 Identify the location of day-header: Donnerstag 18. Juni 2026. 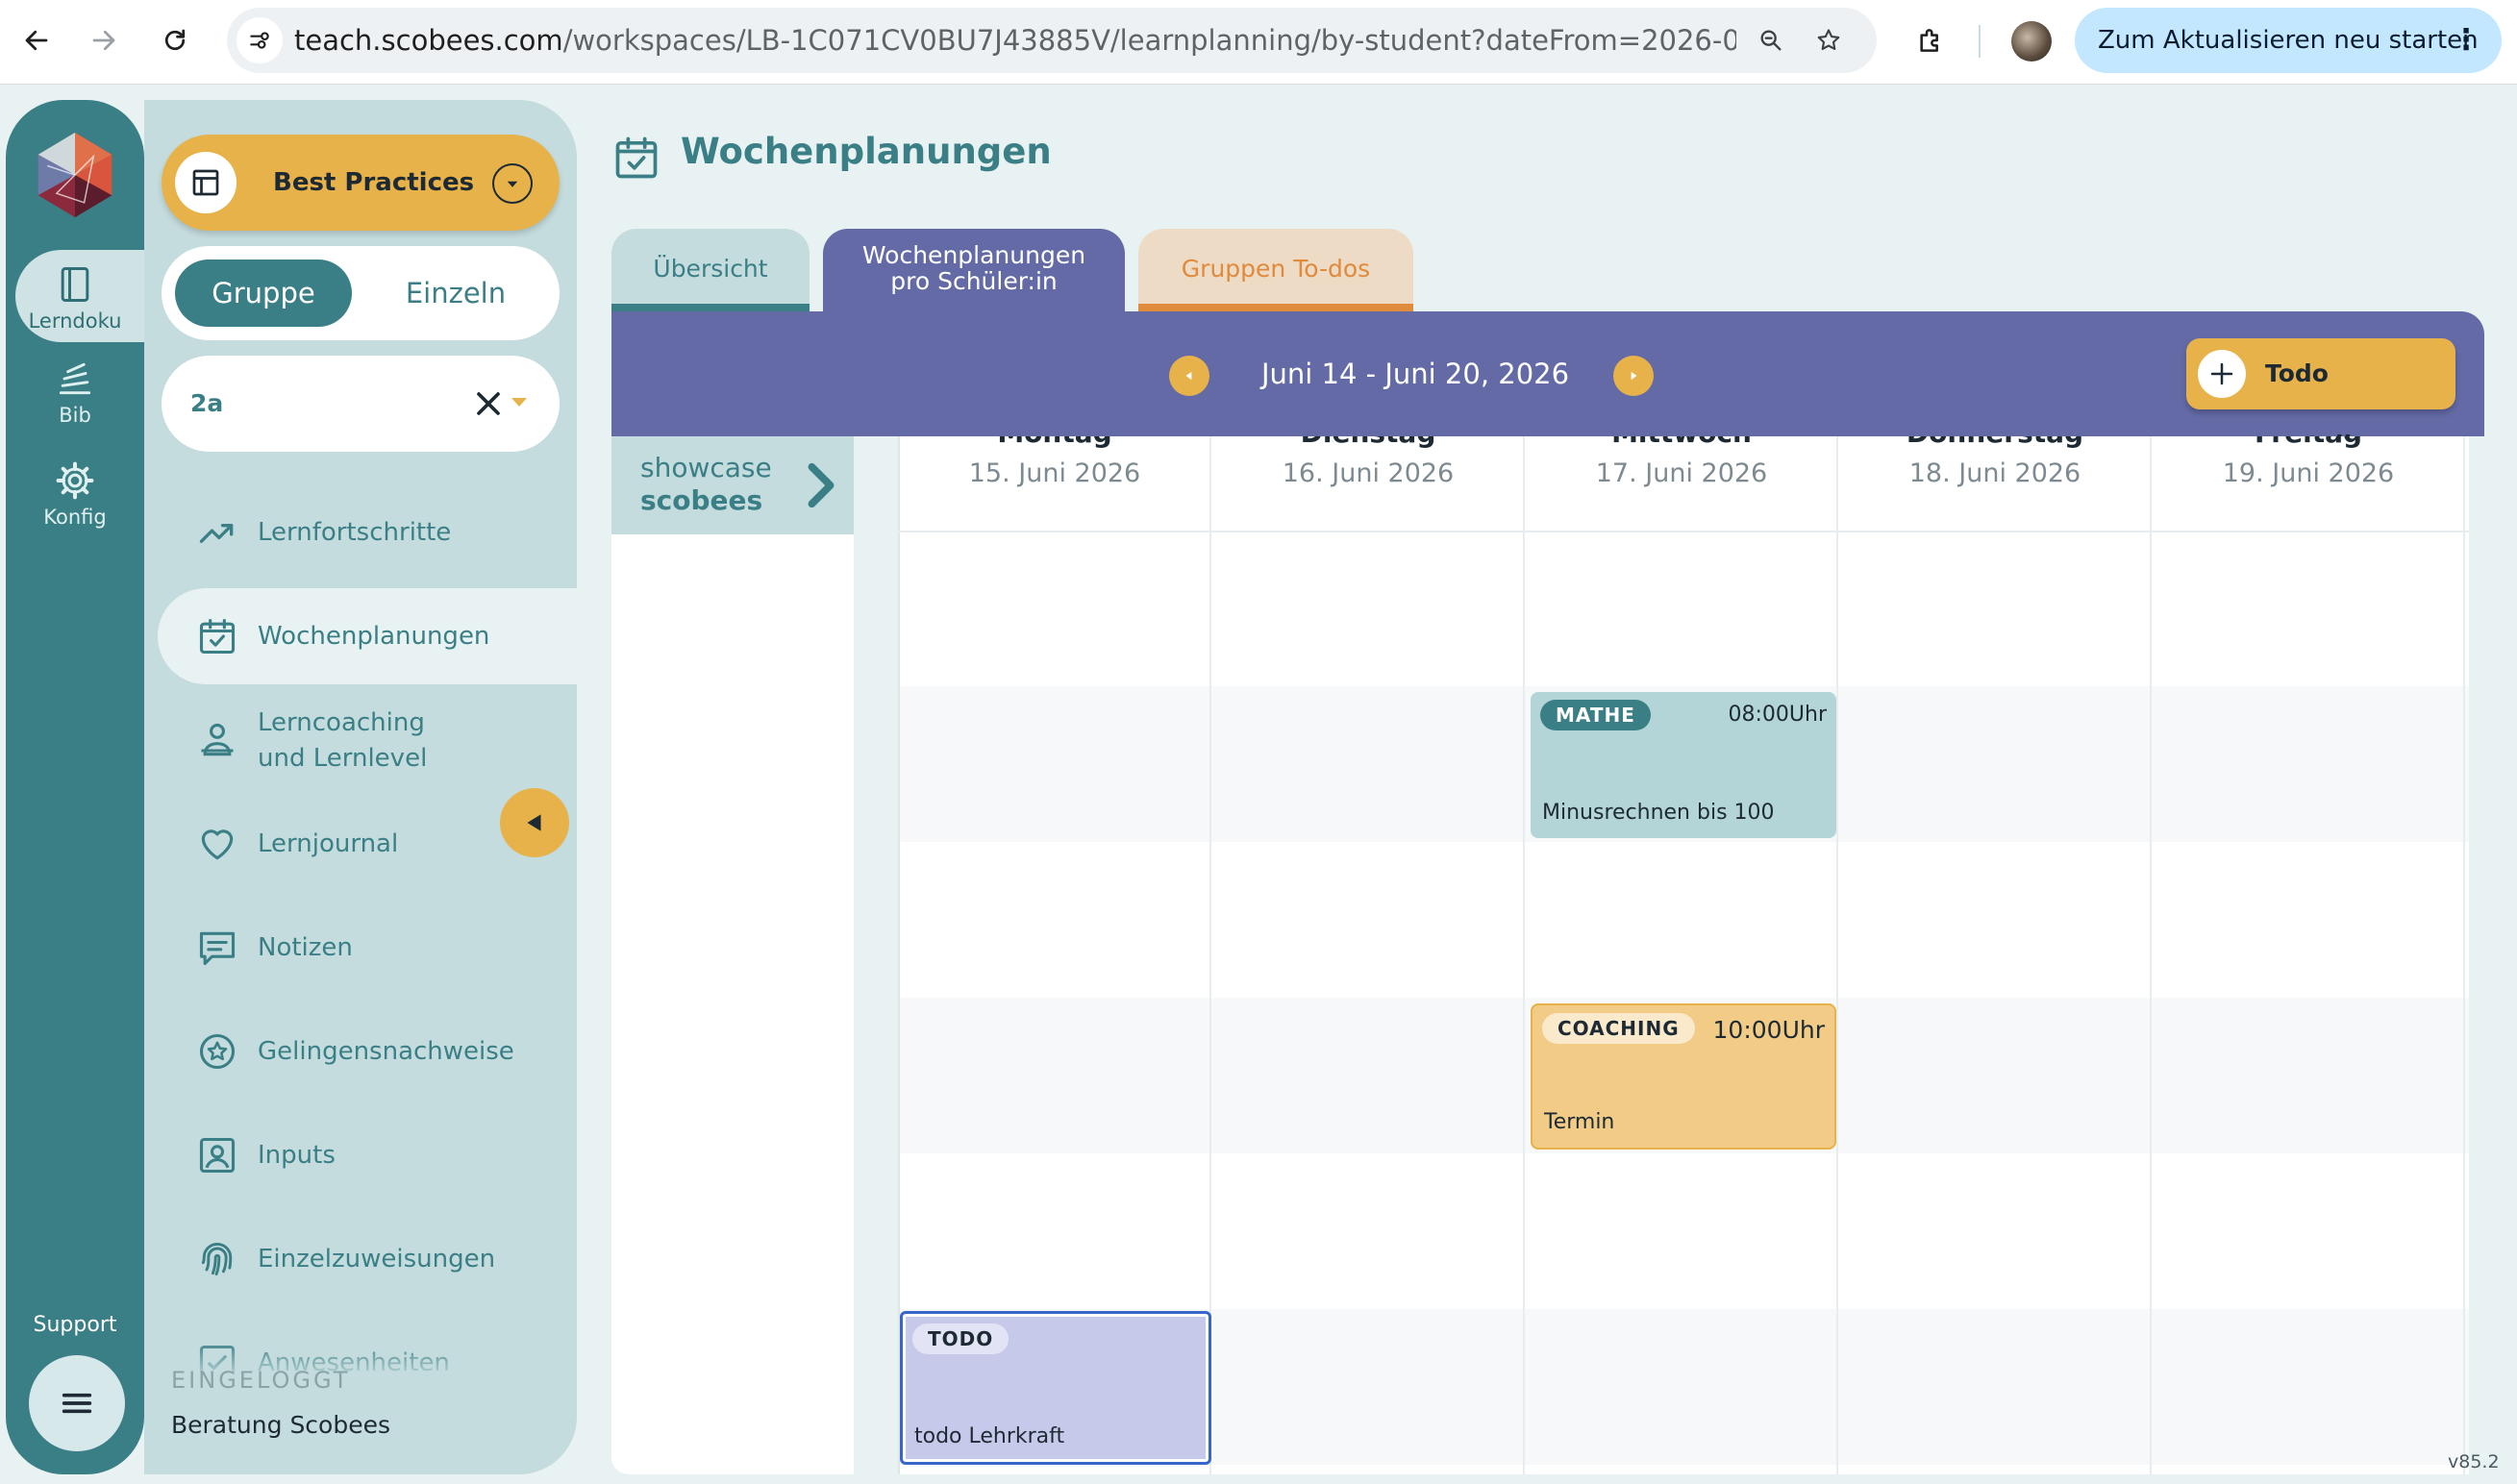
(1995, 464).